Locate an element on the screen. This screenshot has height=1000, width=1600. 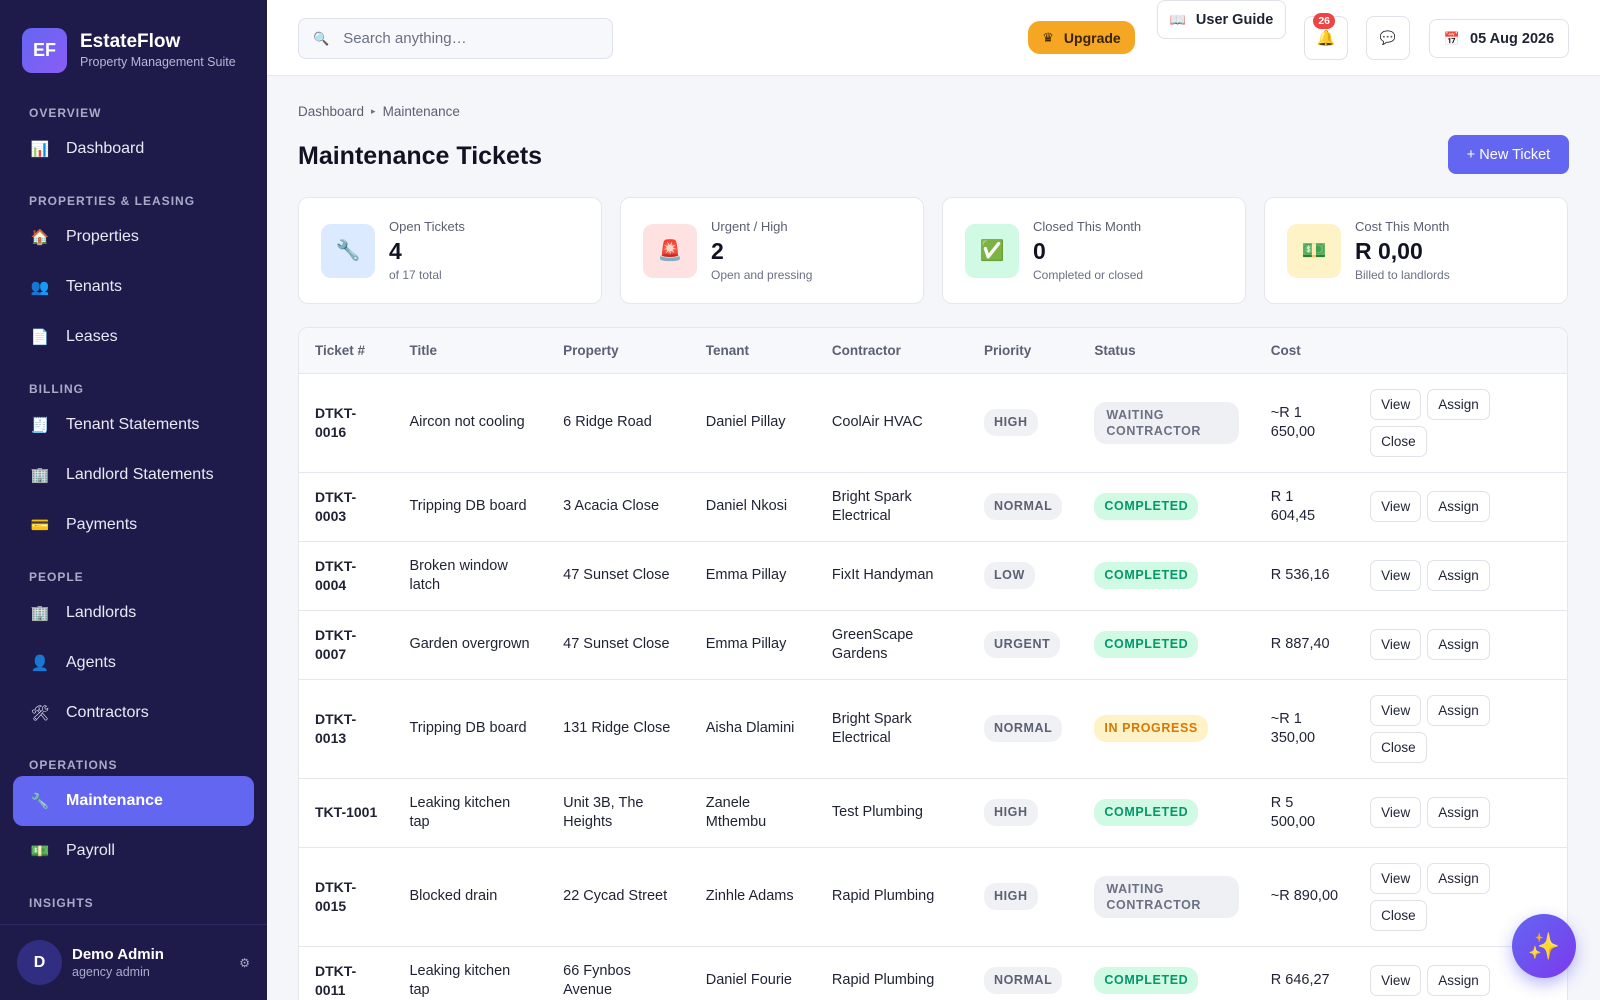
document-icon: 📄 is located at coordinates (40, 337).